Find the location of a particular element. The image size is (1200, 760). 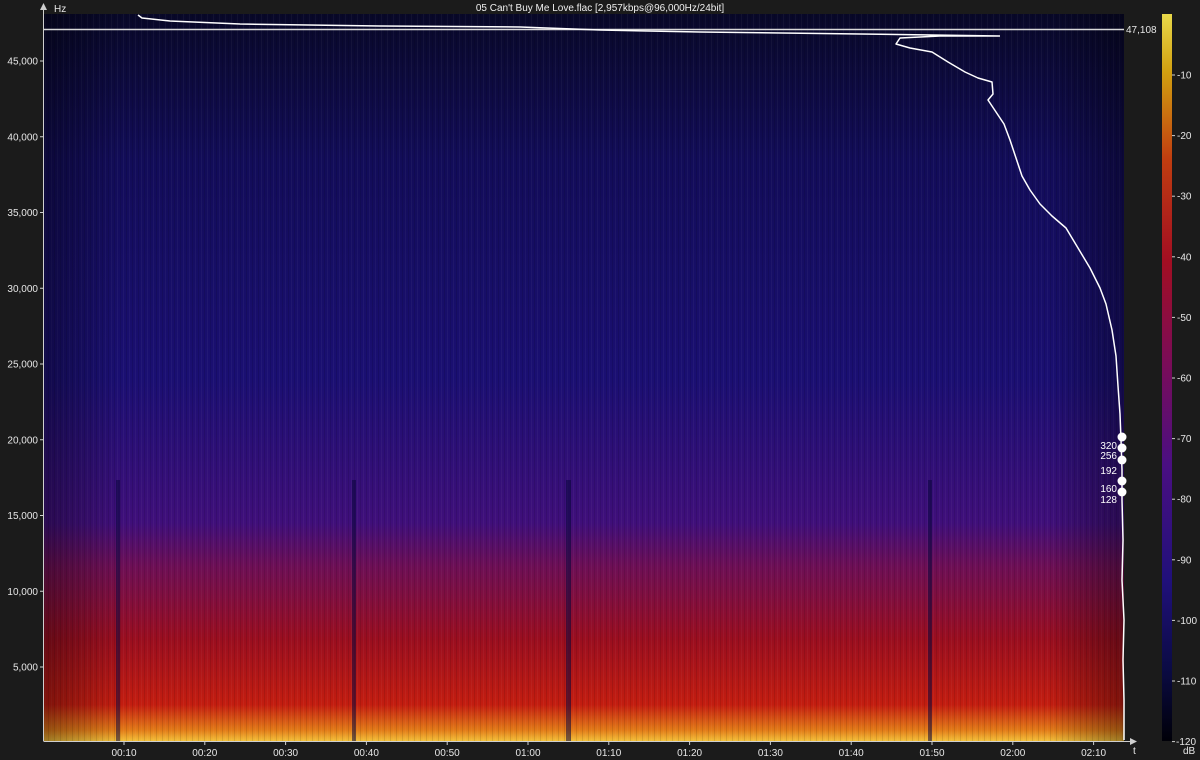

x-tick-label: 00:40 is located at coordinates (366, 753).